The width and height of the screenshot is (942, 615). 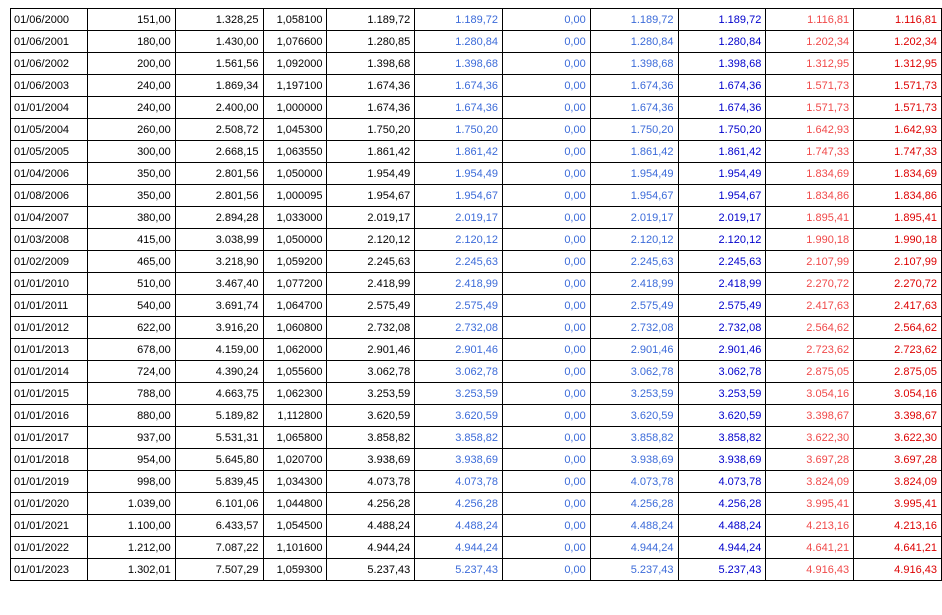 What do you see at coordinates (810, 63) in the screenshot?
I see `value-cell: 1.312,95` at bounding box center [810, 63].